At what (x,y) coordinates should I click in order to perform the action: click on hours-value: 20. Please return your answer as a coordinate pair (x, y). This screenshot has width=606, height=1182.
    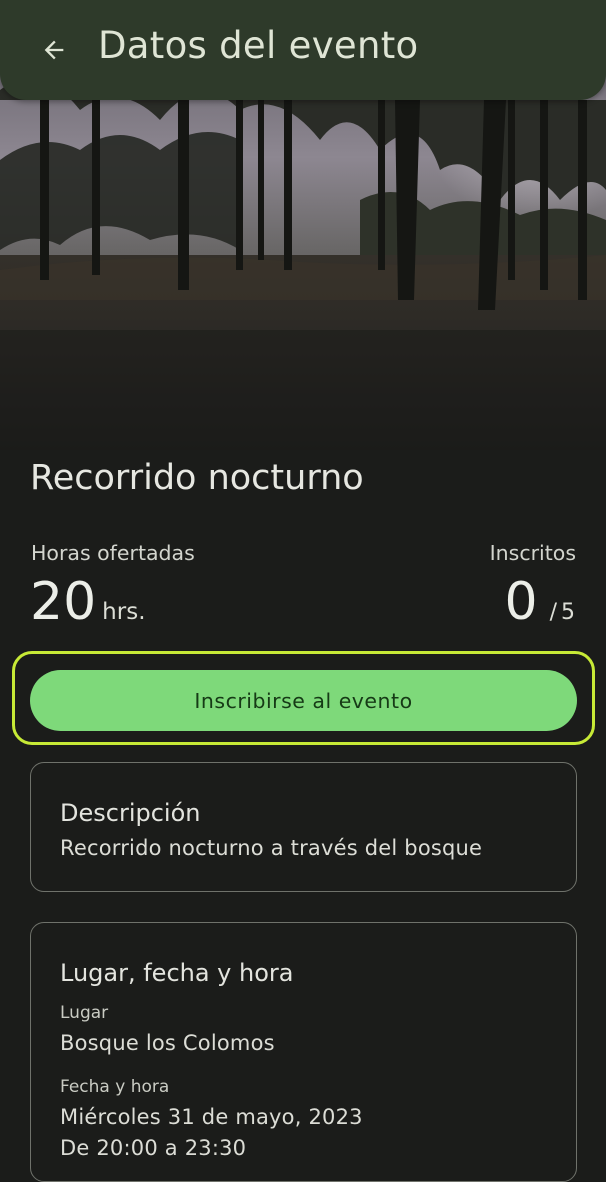
    Looking at the image, I should click on (63, 602).